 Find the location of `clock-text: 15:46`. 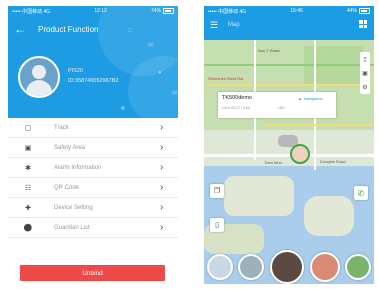

clock-text: 15:46 is located at coordinates (296, 11).